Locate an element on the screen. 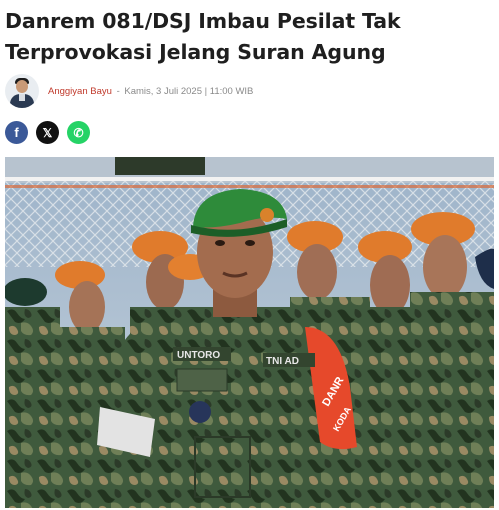 The width and height of the screenshot is (499, 510). whatsapp-share-button: ✆ is located at coordinates (78, 132).